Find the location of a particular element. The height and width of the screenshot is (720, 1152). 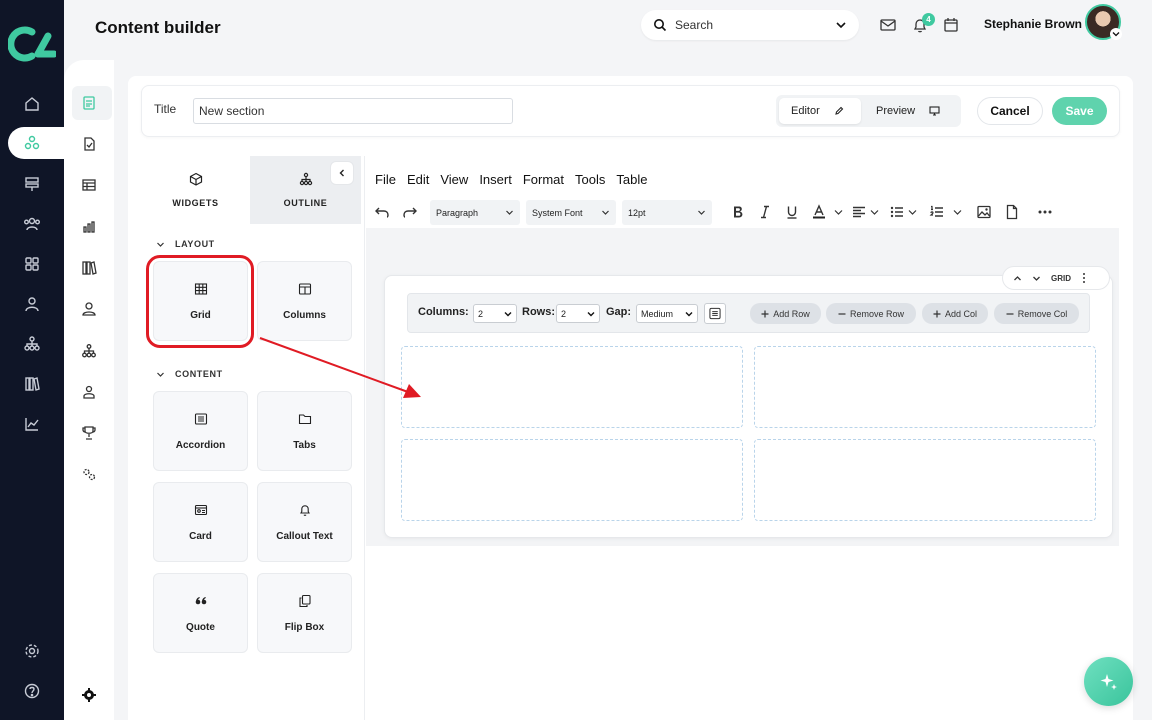

gap-select: Medium is located at coordinates (667, 313).